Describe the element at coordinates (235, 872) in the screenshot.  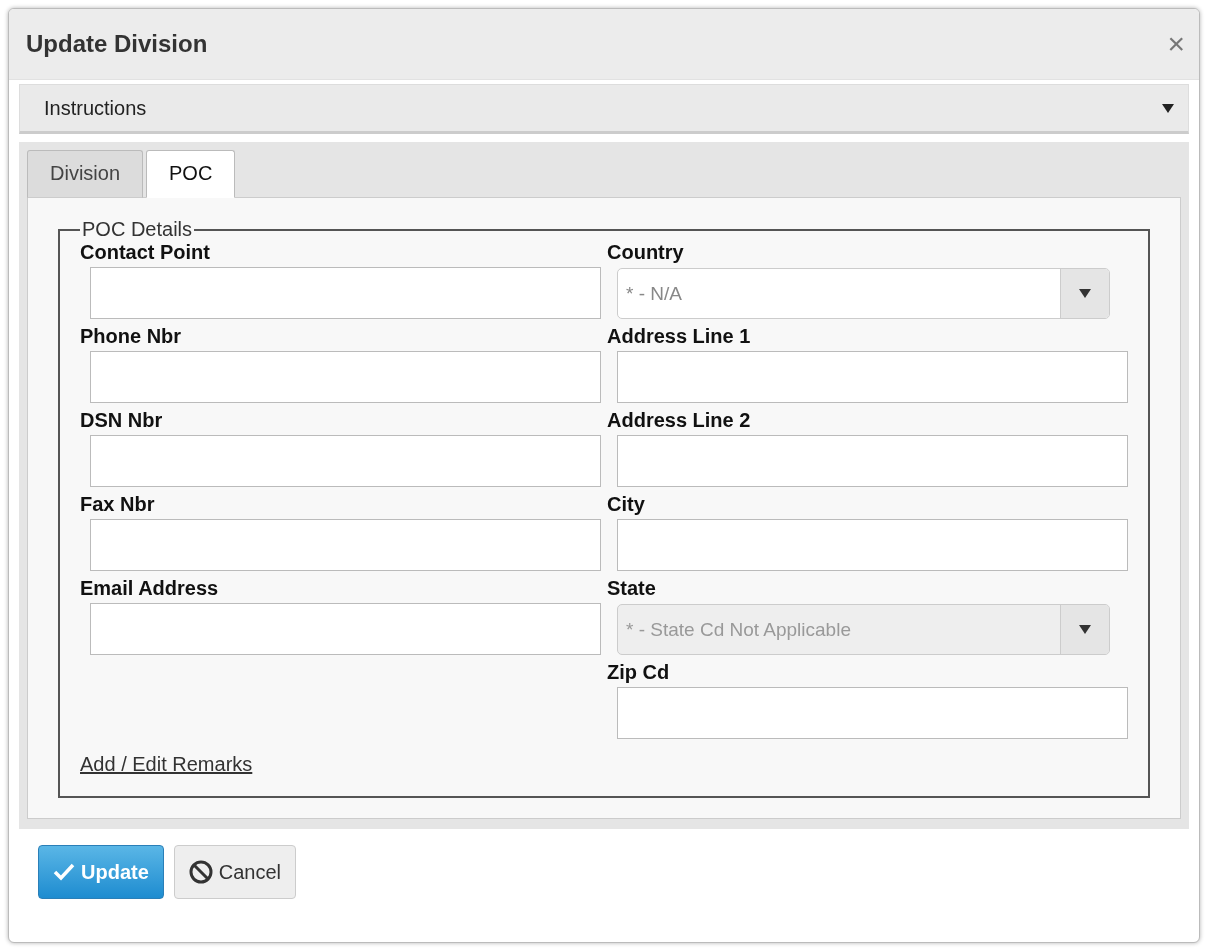
I see `cancel-button: Cancel` at that location.